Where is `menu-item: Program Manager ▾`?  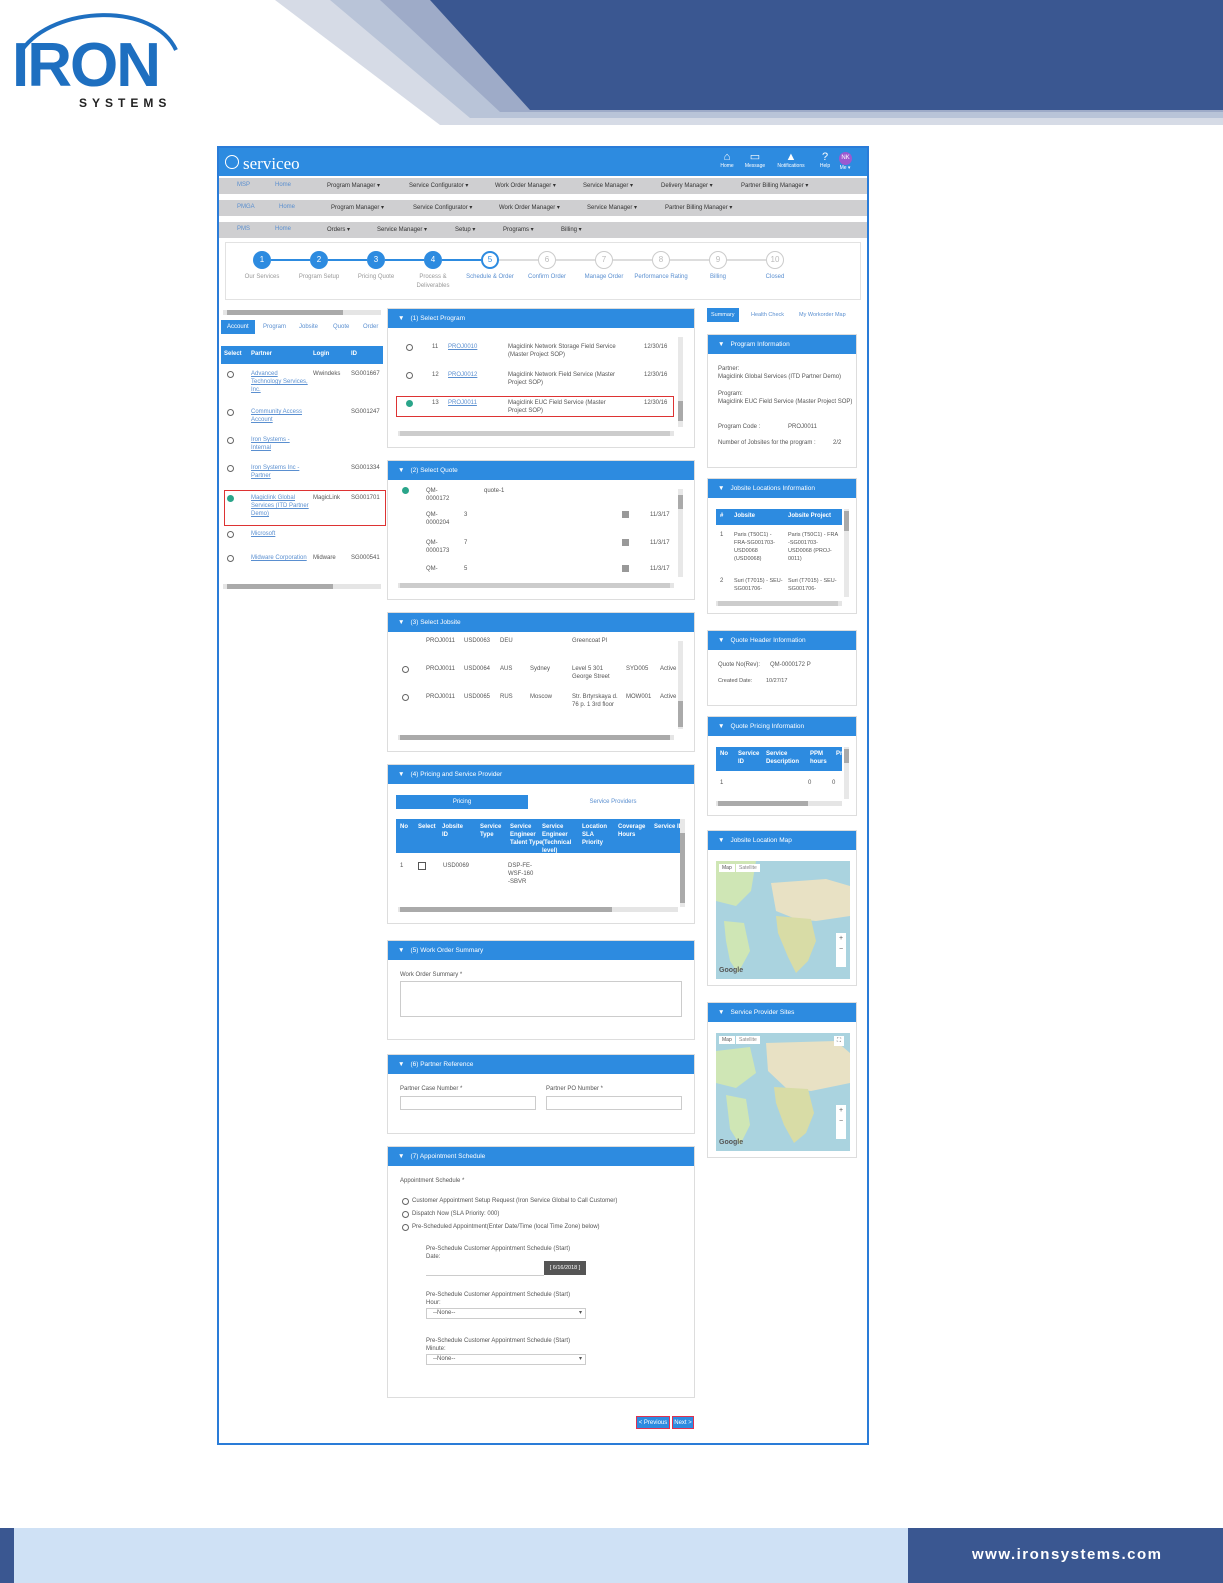
menu-item: Program Manager ▾ is located at coordinates (357, 207).